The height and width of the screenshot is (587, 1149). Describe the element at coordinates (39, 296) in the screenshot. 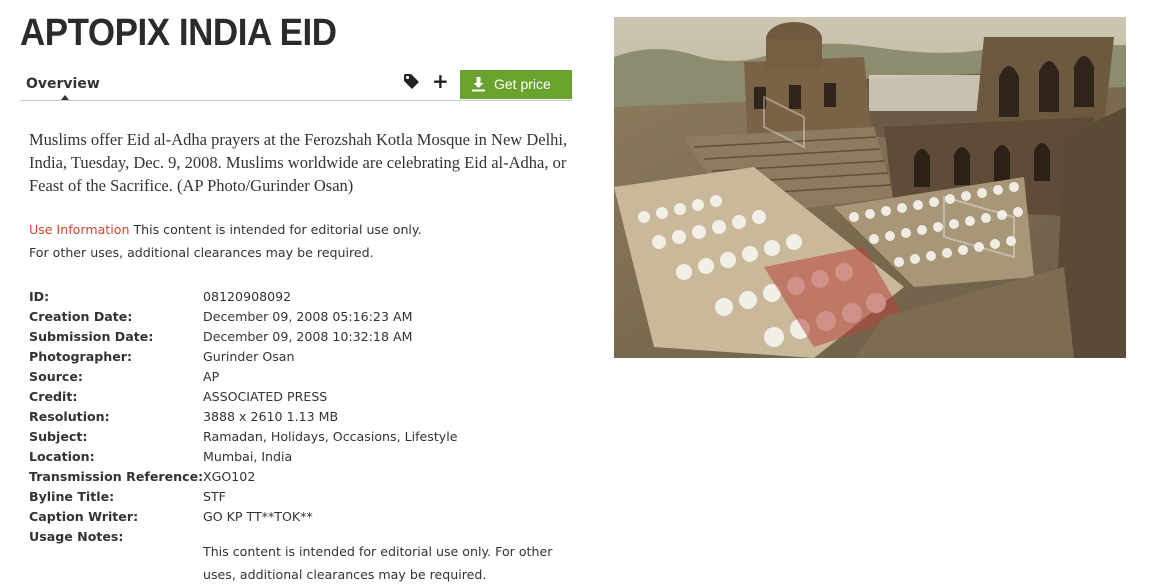

I see `metadata-label: ID:` at that location.